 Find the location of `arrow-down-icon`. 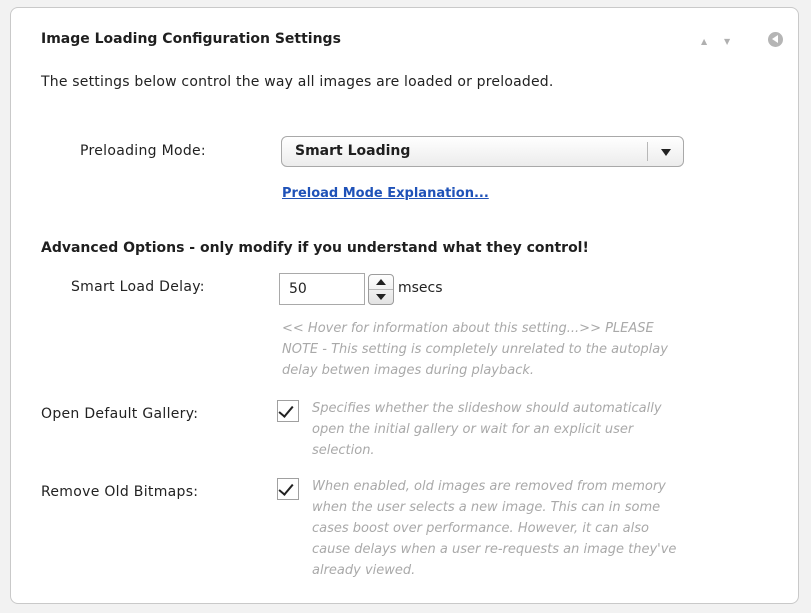

arrow-down-icon is located at coordinates (381, 297).